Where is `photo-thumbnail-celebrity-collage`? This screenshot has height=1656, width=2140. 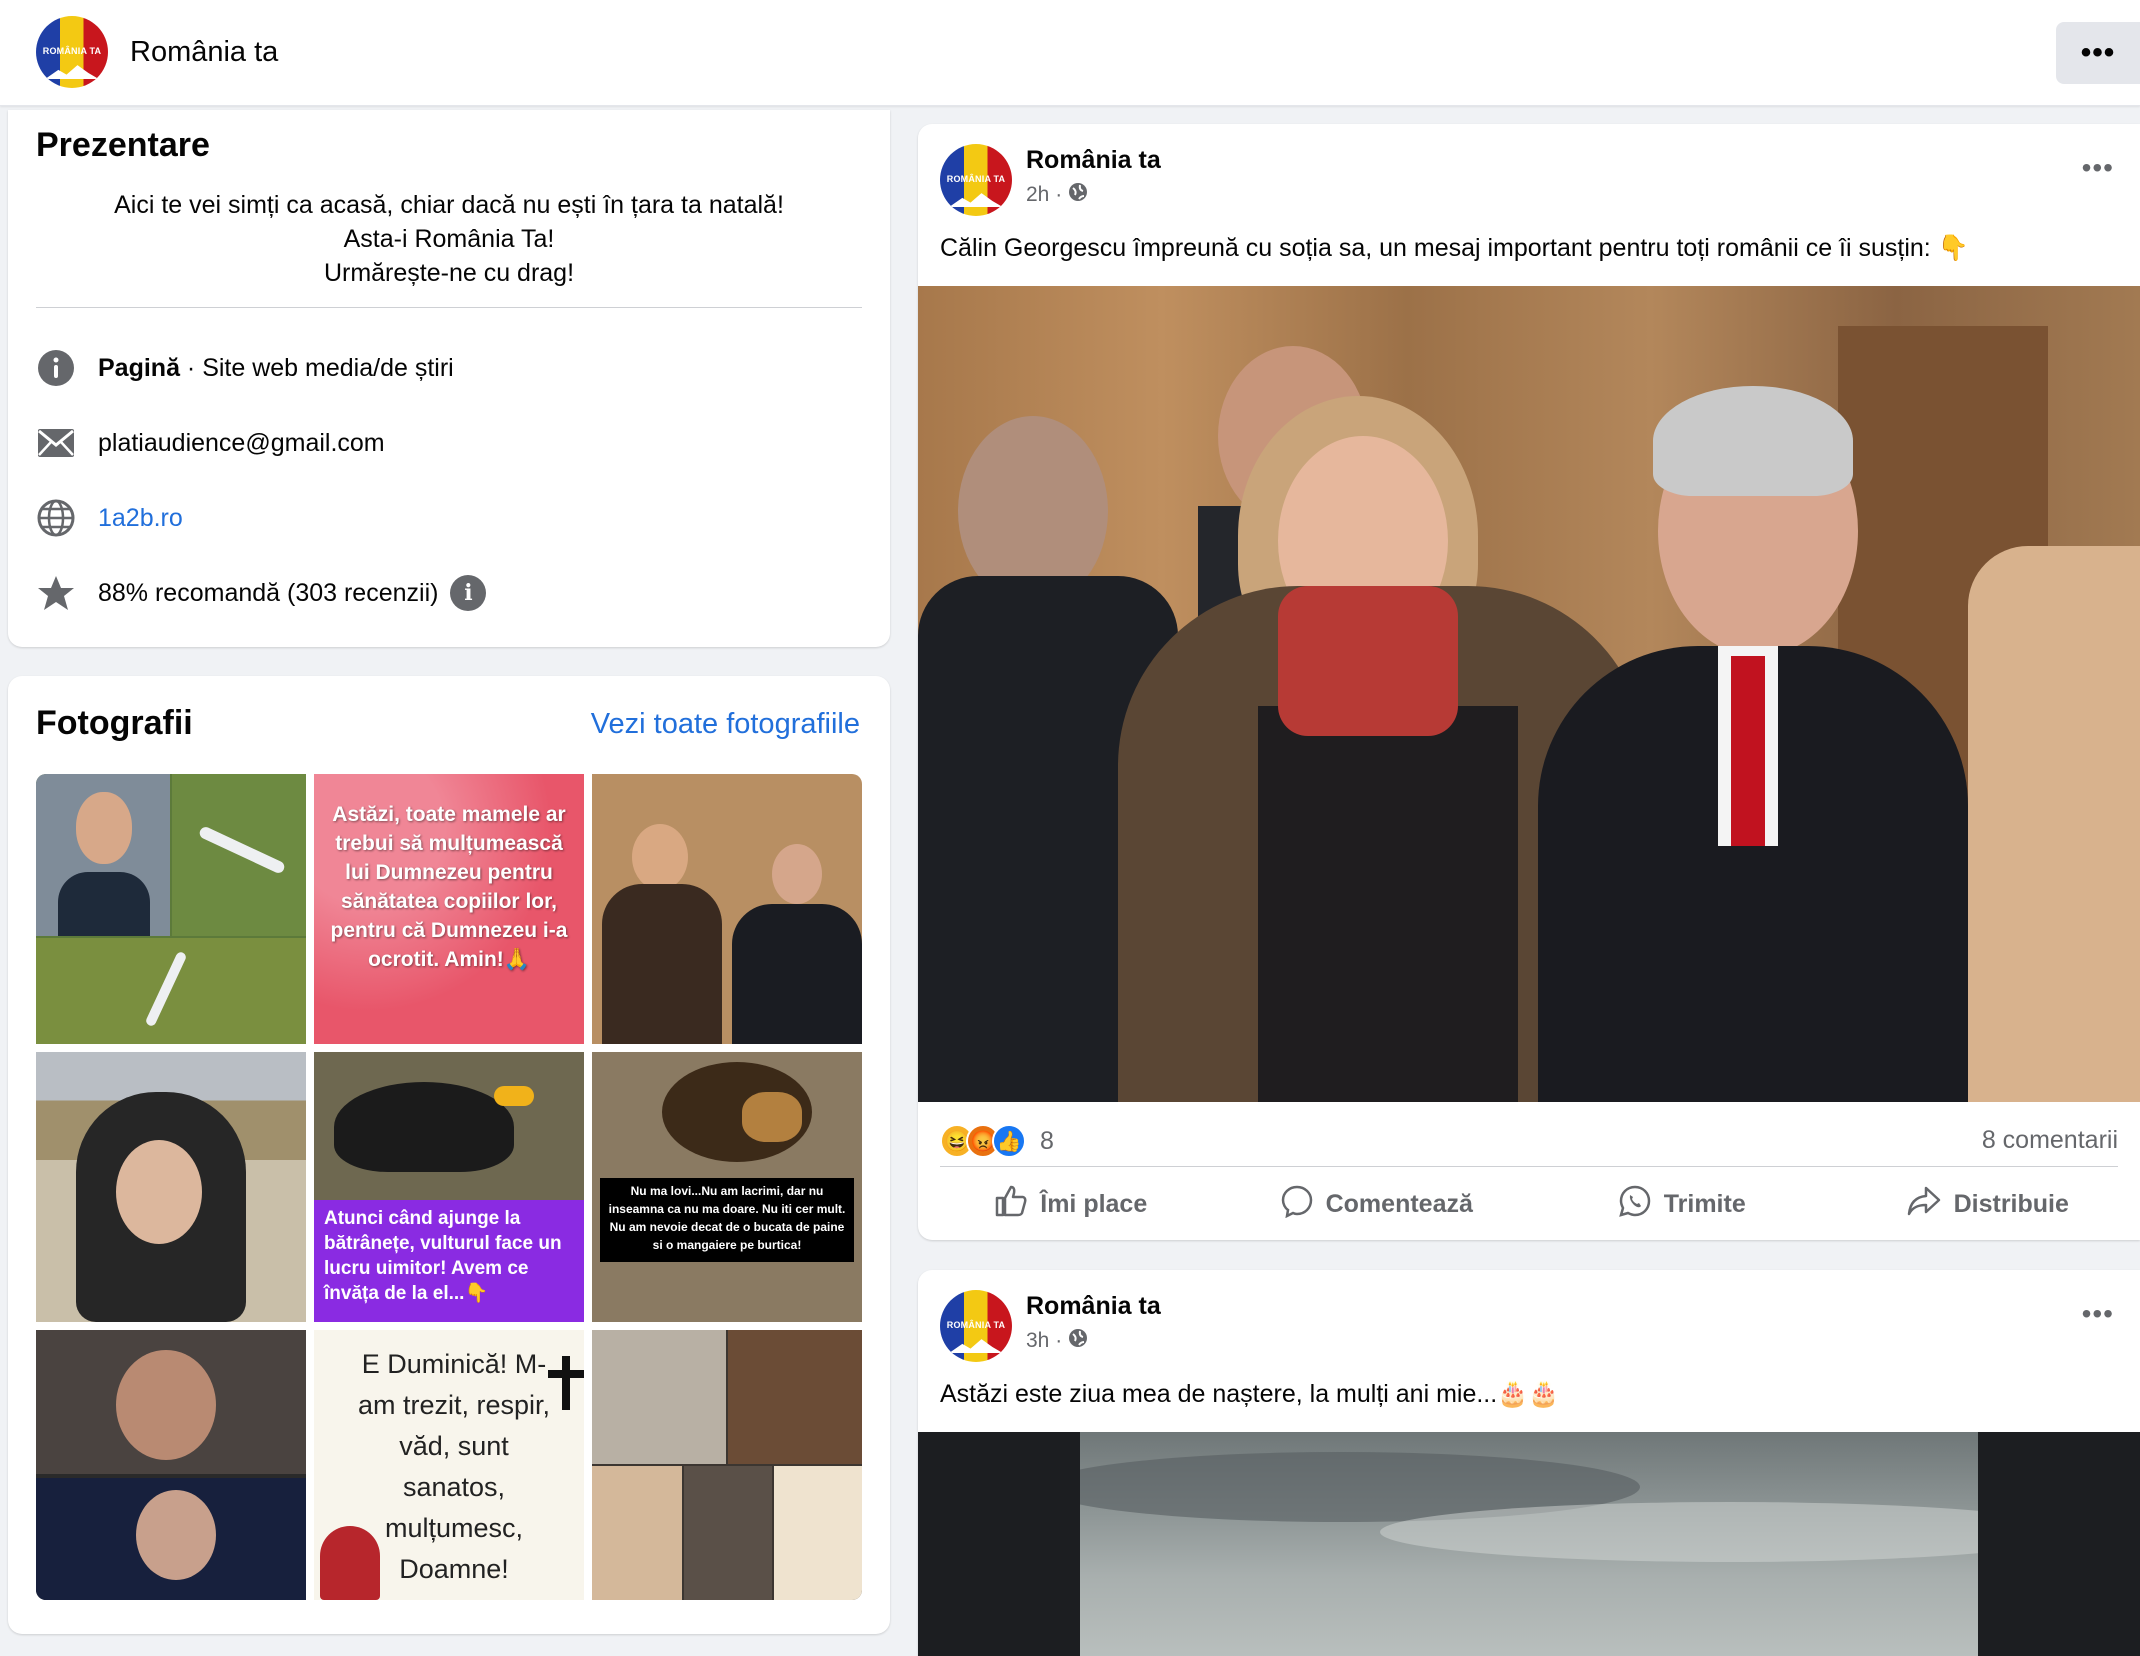
photo-thumbnail-celebrity-collage is located at coordinates (727, 1465).